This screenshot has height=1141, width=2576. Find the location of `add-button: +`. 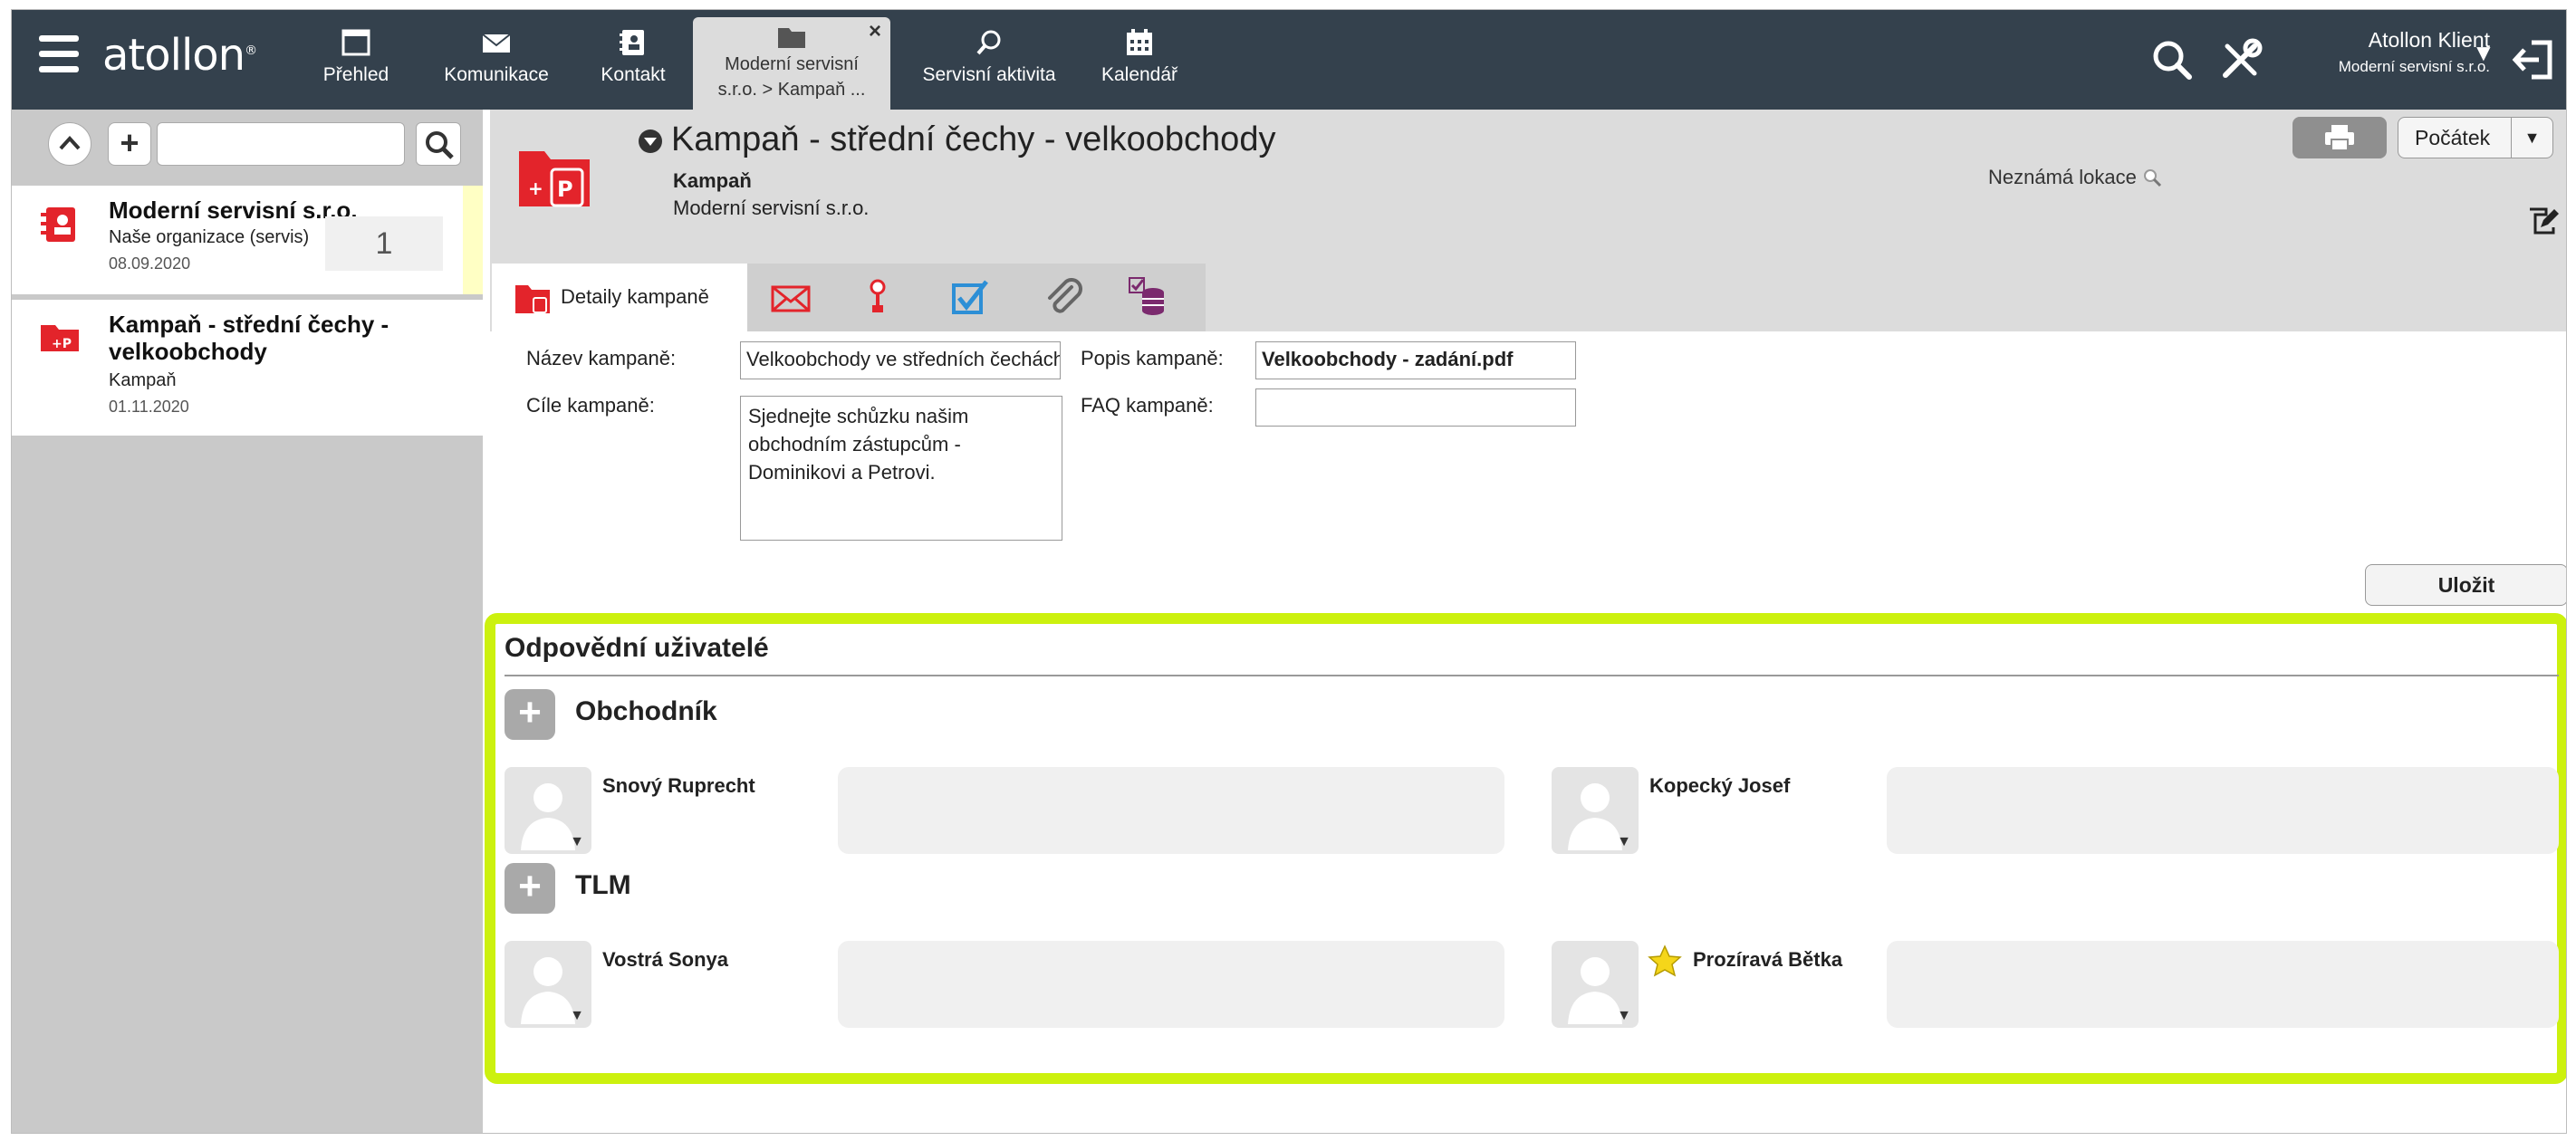

add-button: + is located at coordinates (129, 144).